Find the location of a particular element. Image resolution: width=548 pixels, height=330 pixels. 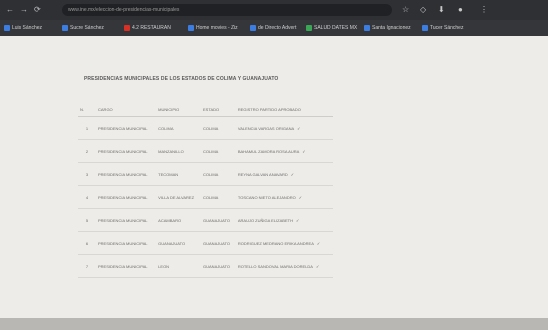

municipio-cell: TECOMAN is located at coordinates (179, 174).